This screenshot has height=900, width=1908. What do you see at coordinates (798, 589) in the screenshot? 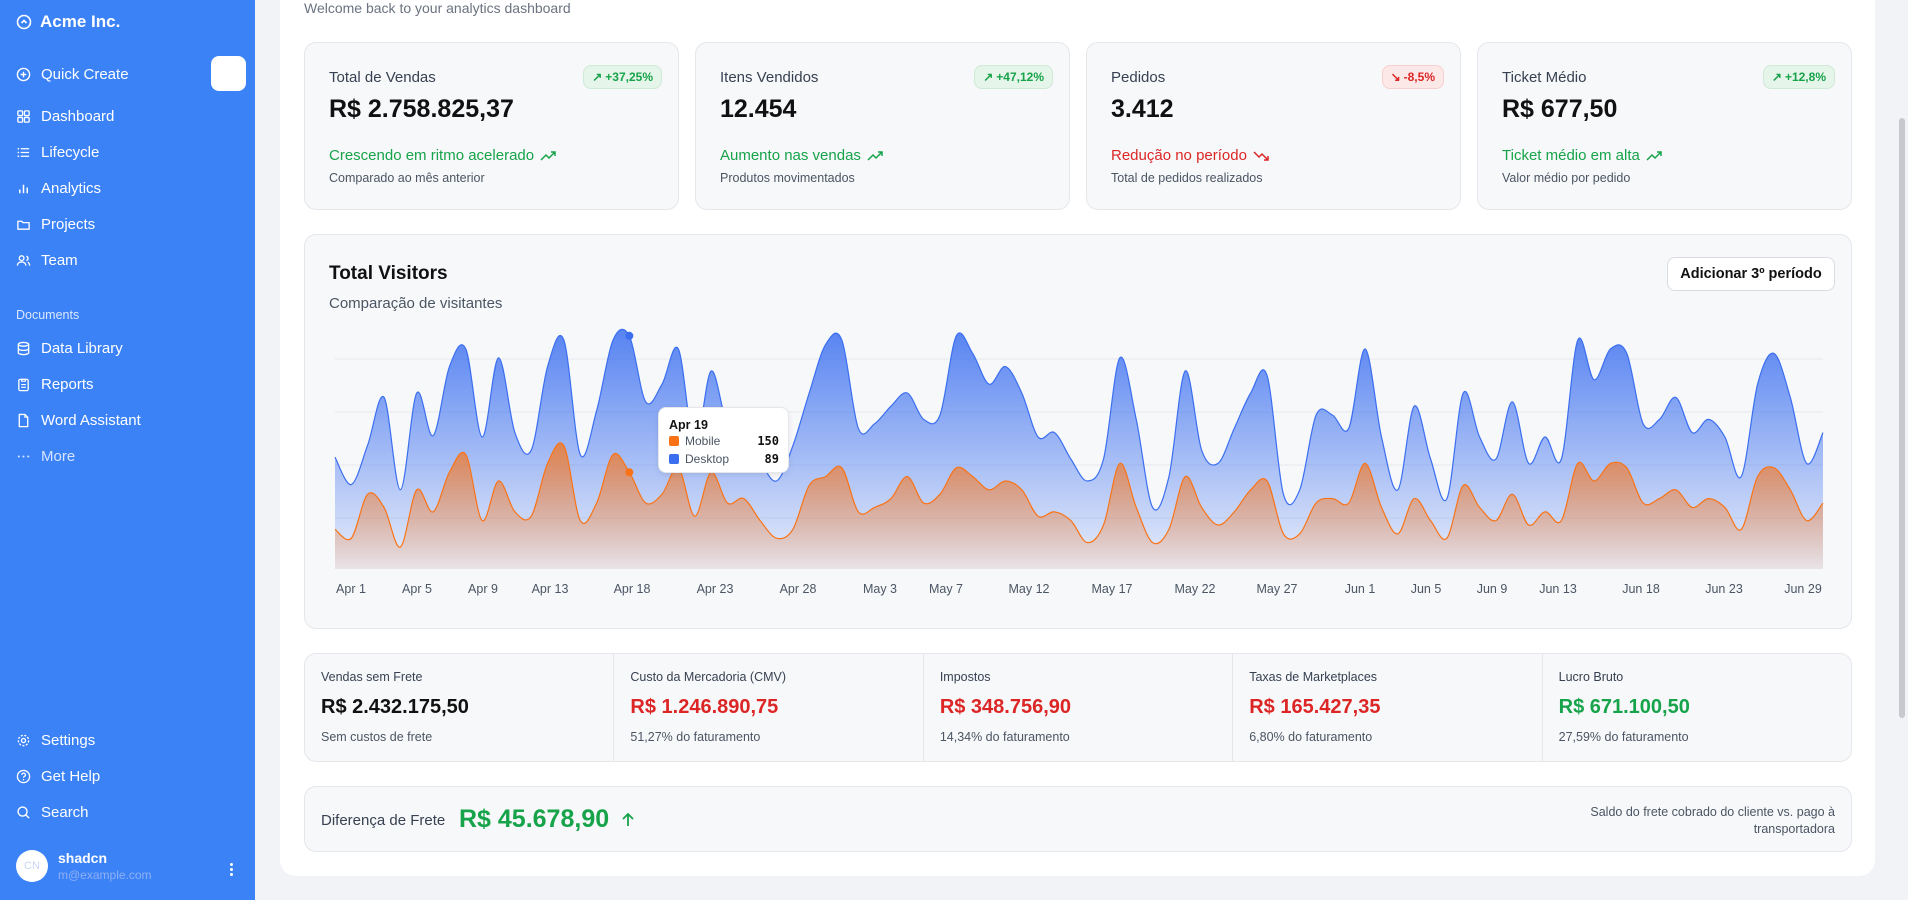
I see `x-tick-label: Apr 28` at bounding box center [798, 589].